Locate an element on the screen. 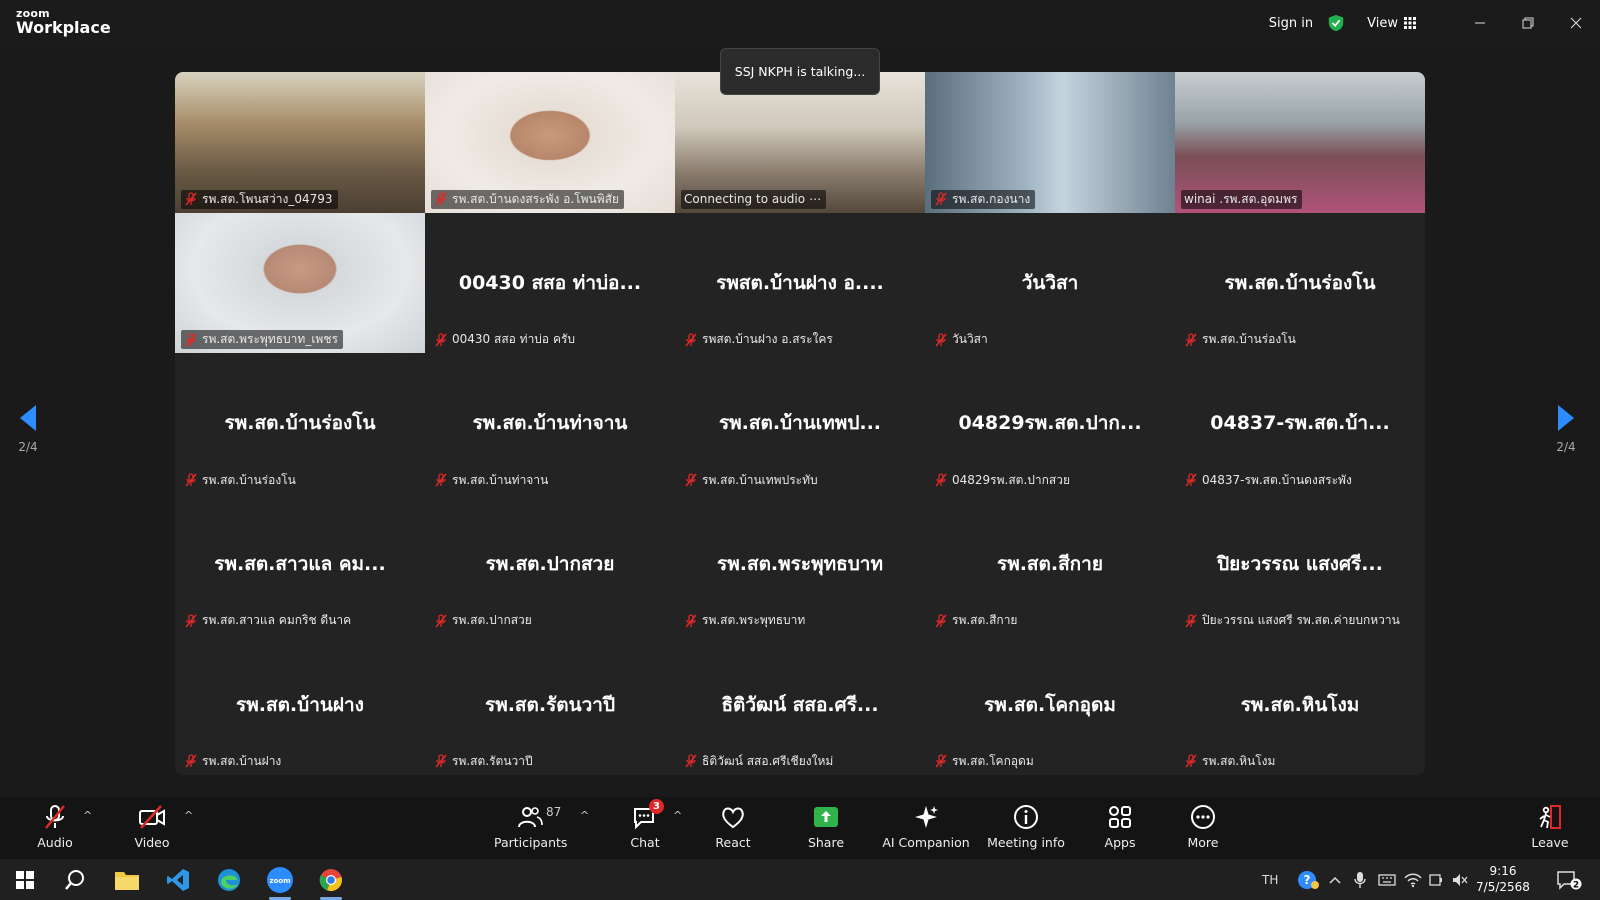 The height and width of the screenshot is (900, 1600). participant-name-text: 04829รพ.สต.ปากสวย is located at coordinates (1011, 479).